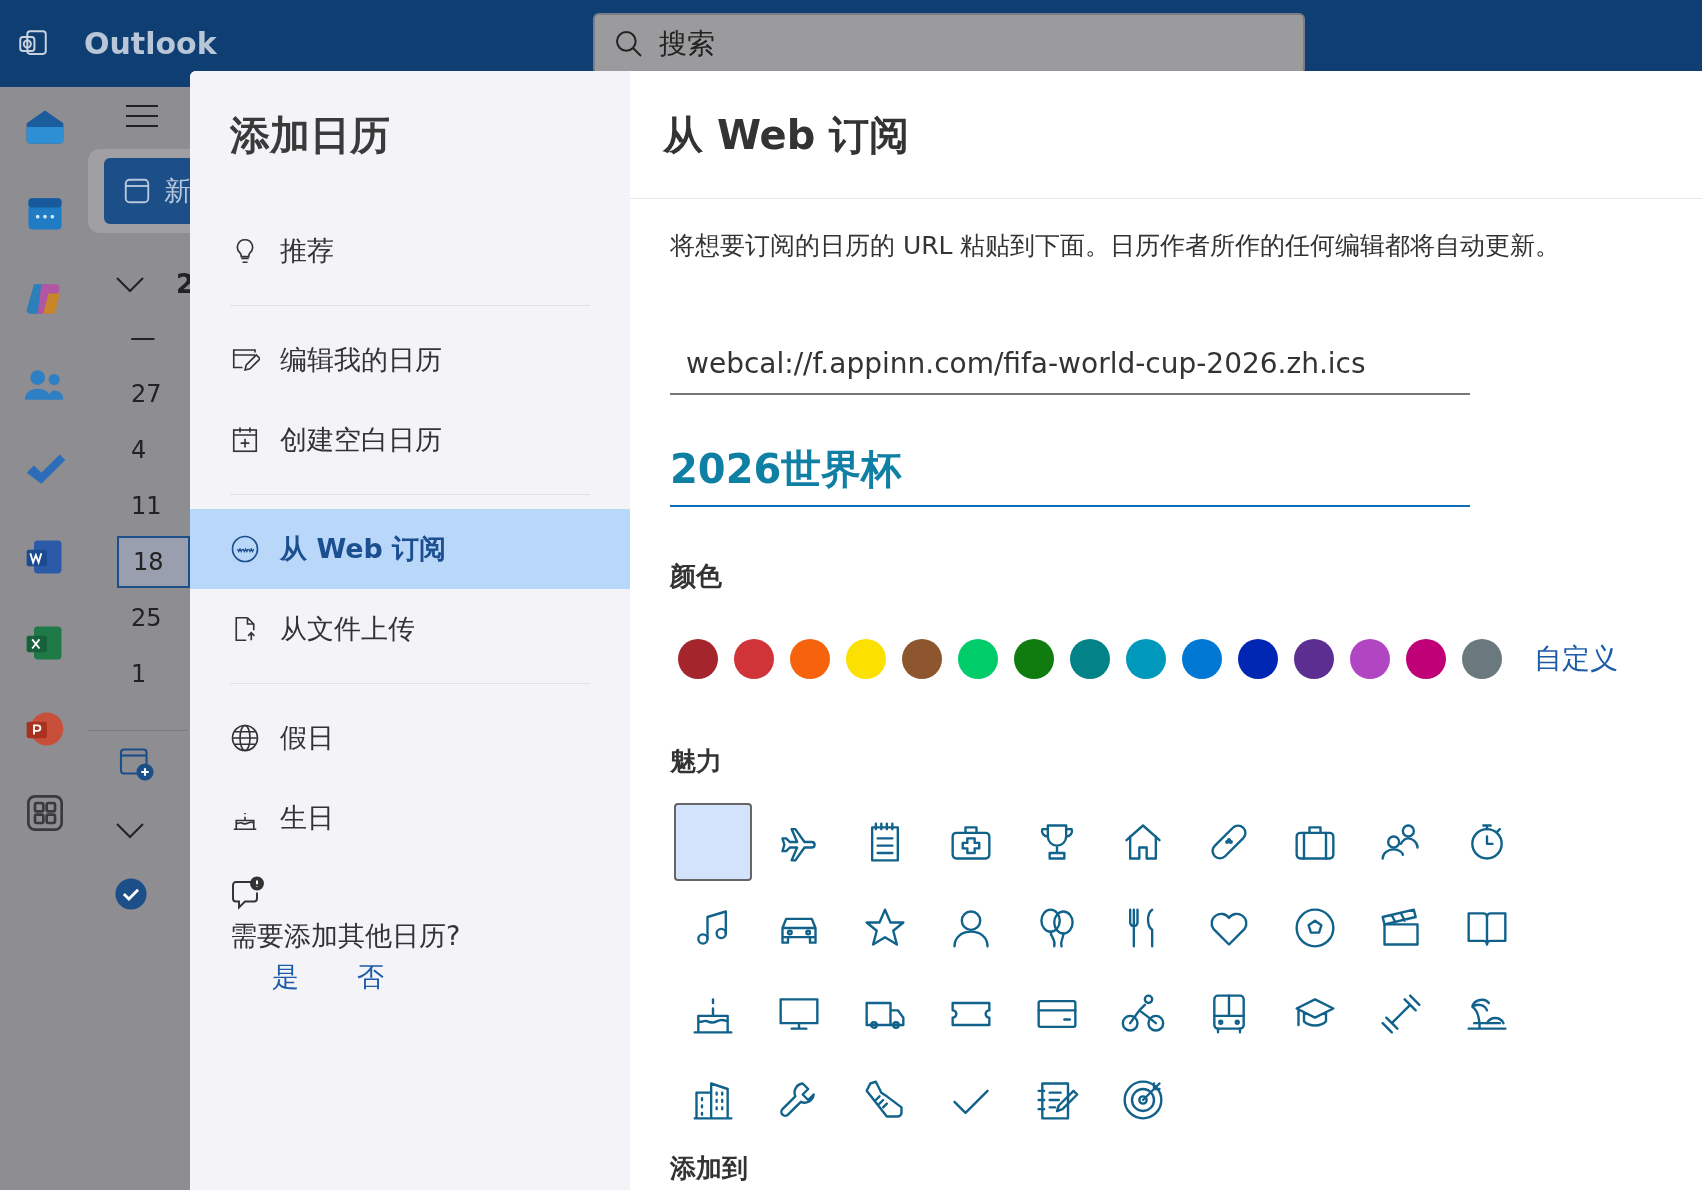  Describe the element at coordinates (410, 629) in the screenshot. I see `nav-item: 从文件上传` at that location.